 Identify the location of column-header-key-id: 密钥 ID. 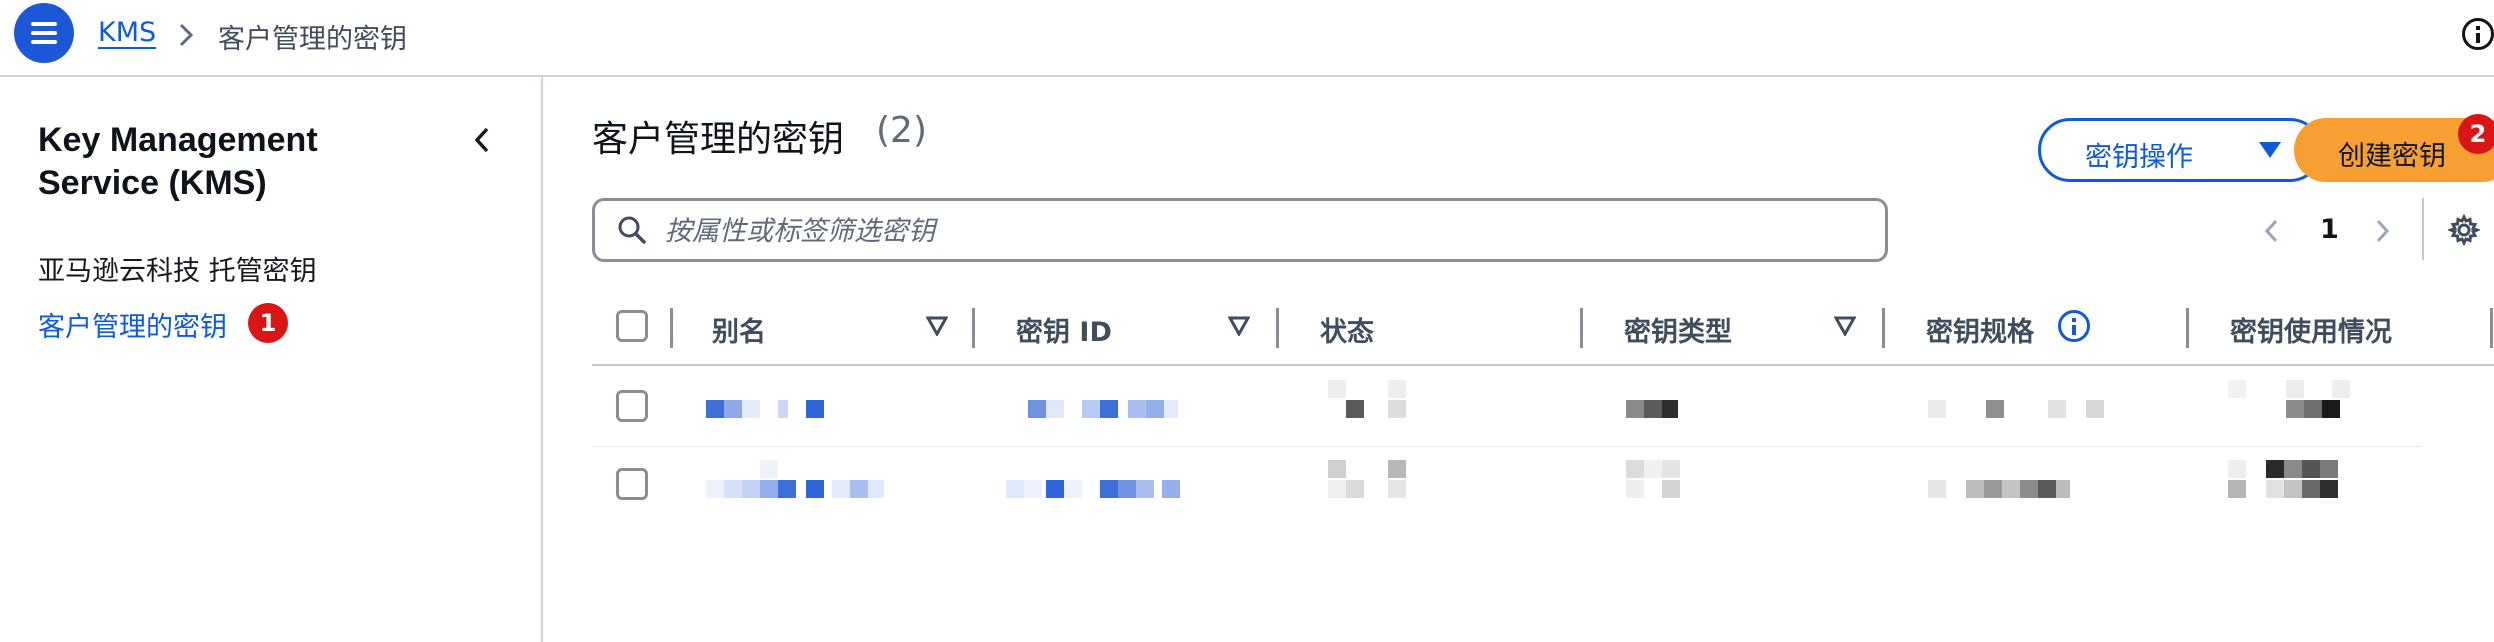
(1064, 329).